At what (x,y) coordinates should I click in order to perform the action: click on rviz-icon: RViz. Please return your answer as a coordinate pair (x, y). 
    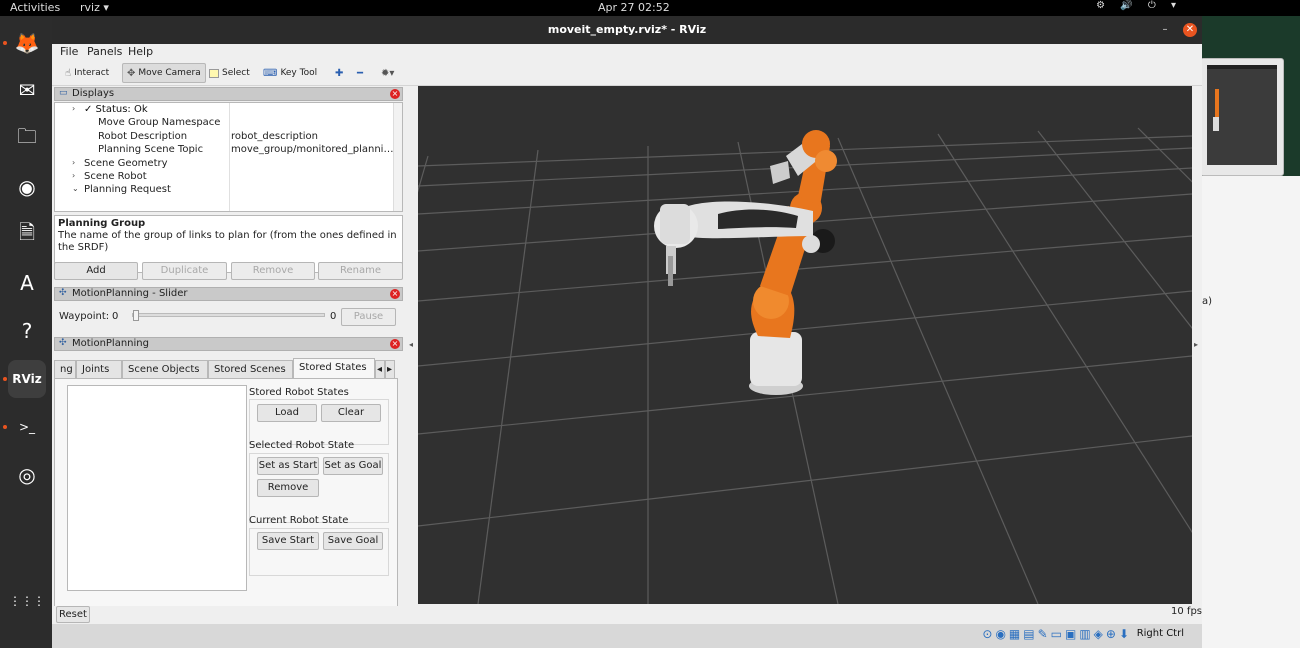
    Looking at the image, I should click on (27, 379).